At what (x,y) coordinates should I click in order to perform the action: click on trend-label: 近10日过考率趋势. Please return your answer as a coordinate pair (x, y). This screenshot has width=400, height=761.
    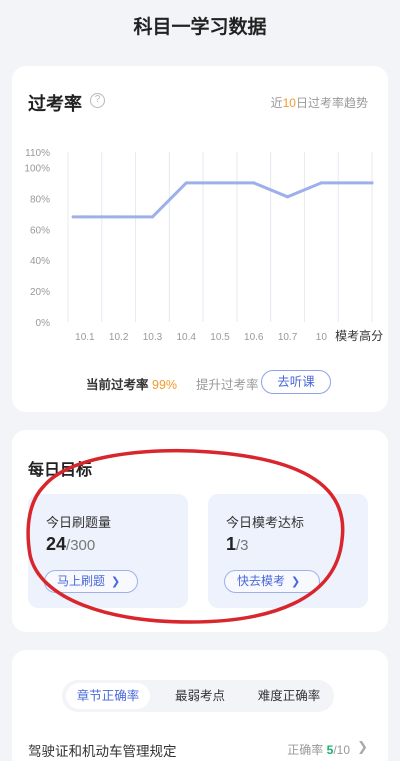
    Looking at the image, I should click on (319, 102).